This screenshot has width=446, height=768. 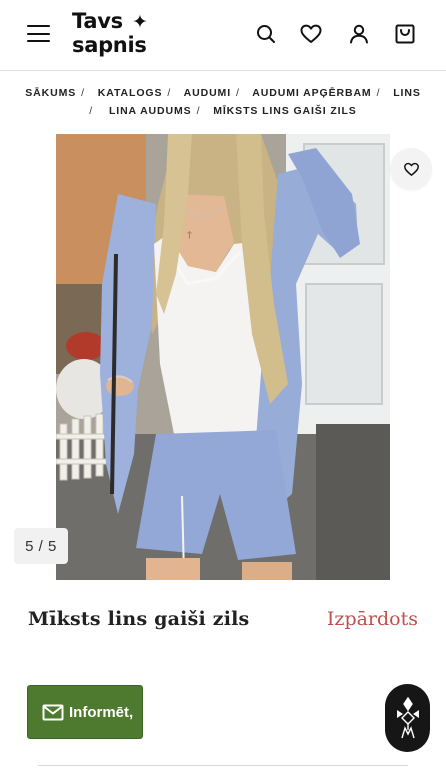 I want to click on logo-line-2: sapnis, so click(x=109, y=45).